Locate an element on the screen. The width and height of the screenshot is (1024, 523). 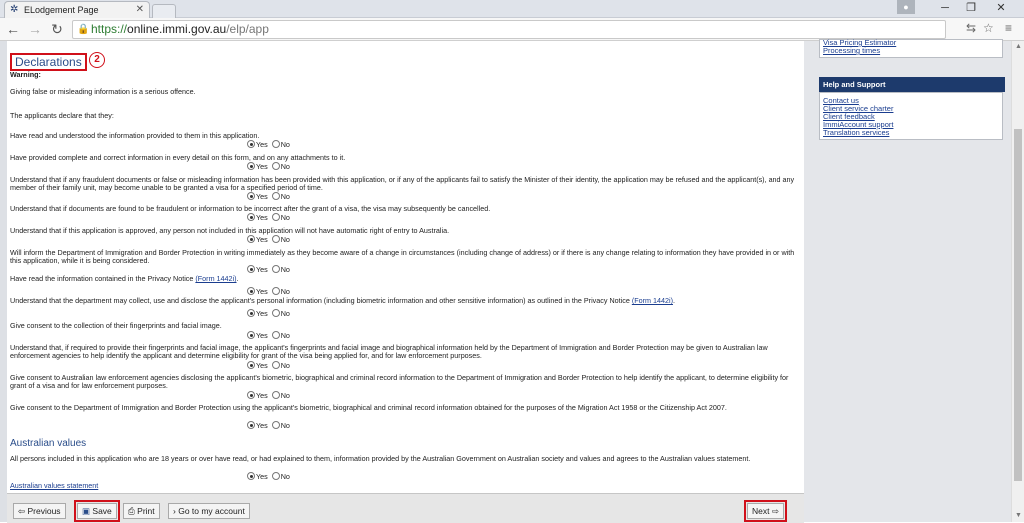
processing-times-link: Processing times is located at coordinates (914, 51).